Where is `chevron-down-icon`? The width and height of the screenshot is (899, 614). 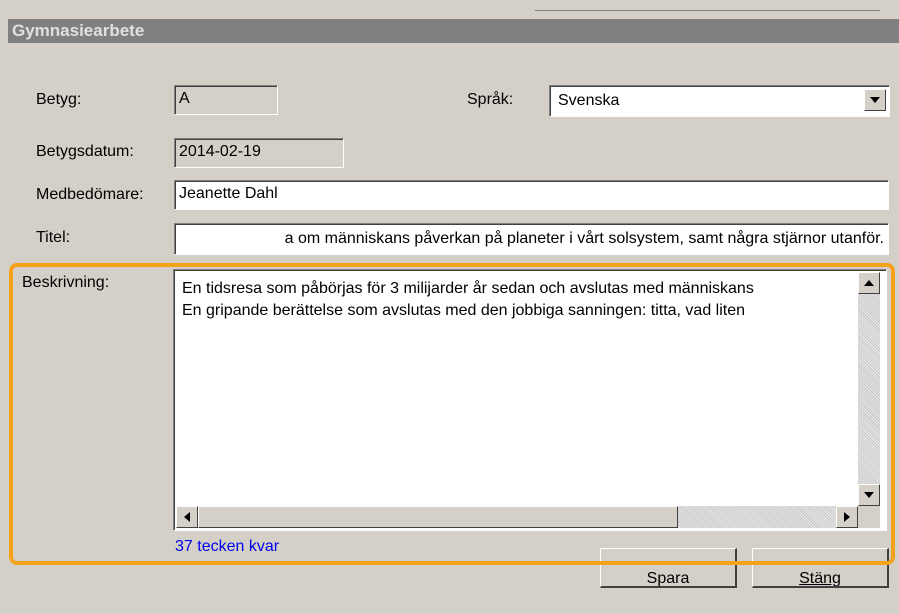
chevron-down-icon is located at coordinates (875, 100).